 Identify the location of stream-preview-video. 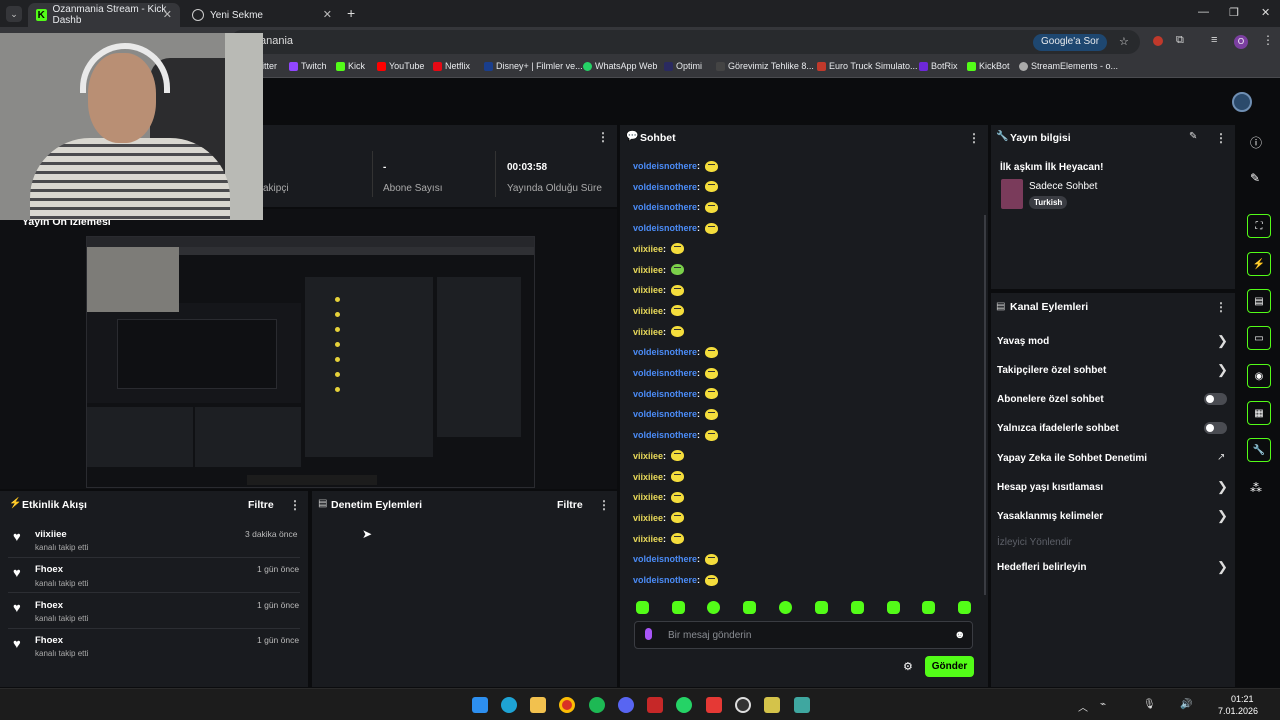
(310, 362).